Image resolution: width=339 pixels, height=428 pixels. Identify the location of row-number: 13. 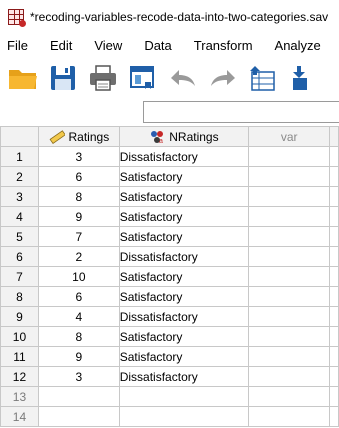
(19, 396).